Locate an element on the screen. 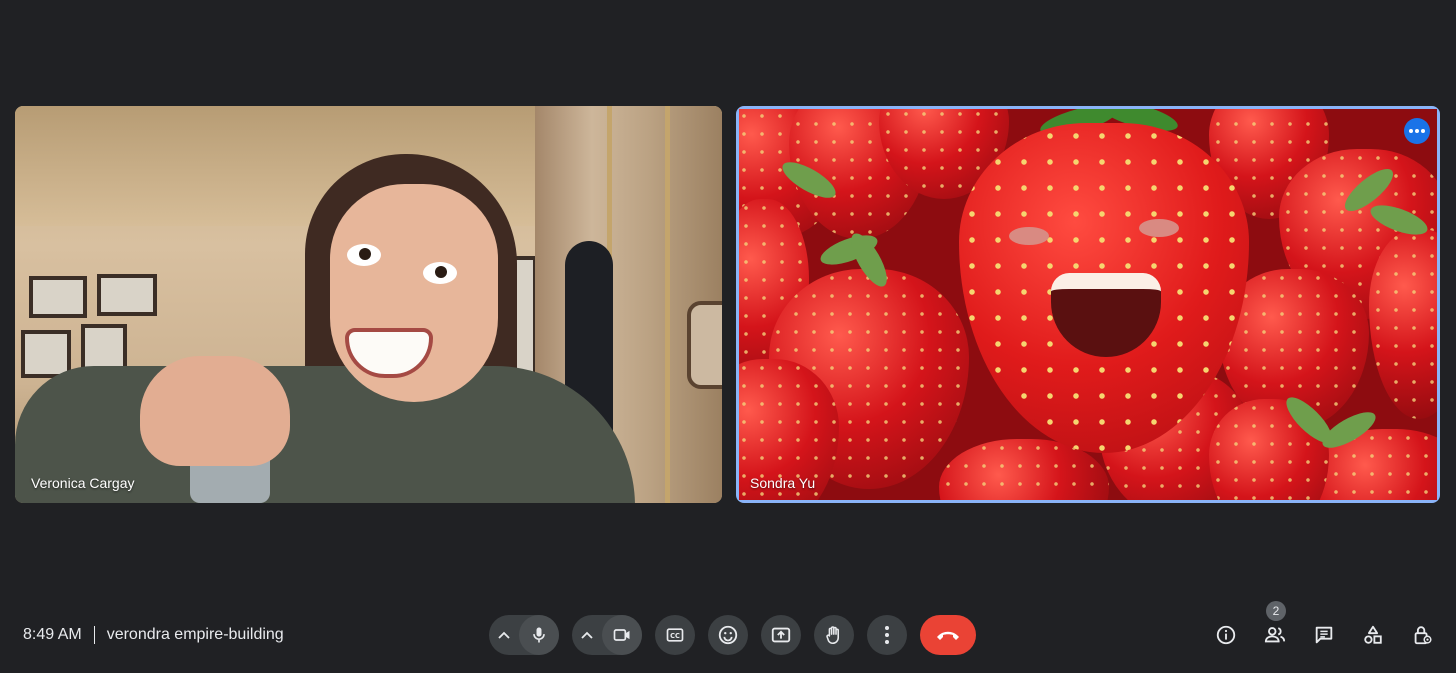 This screenshot has width=1456, height=673. raise-hand-icon is located at coordinates (832, 635).